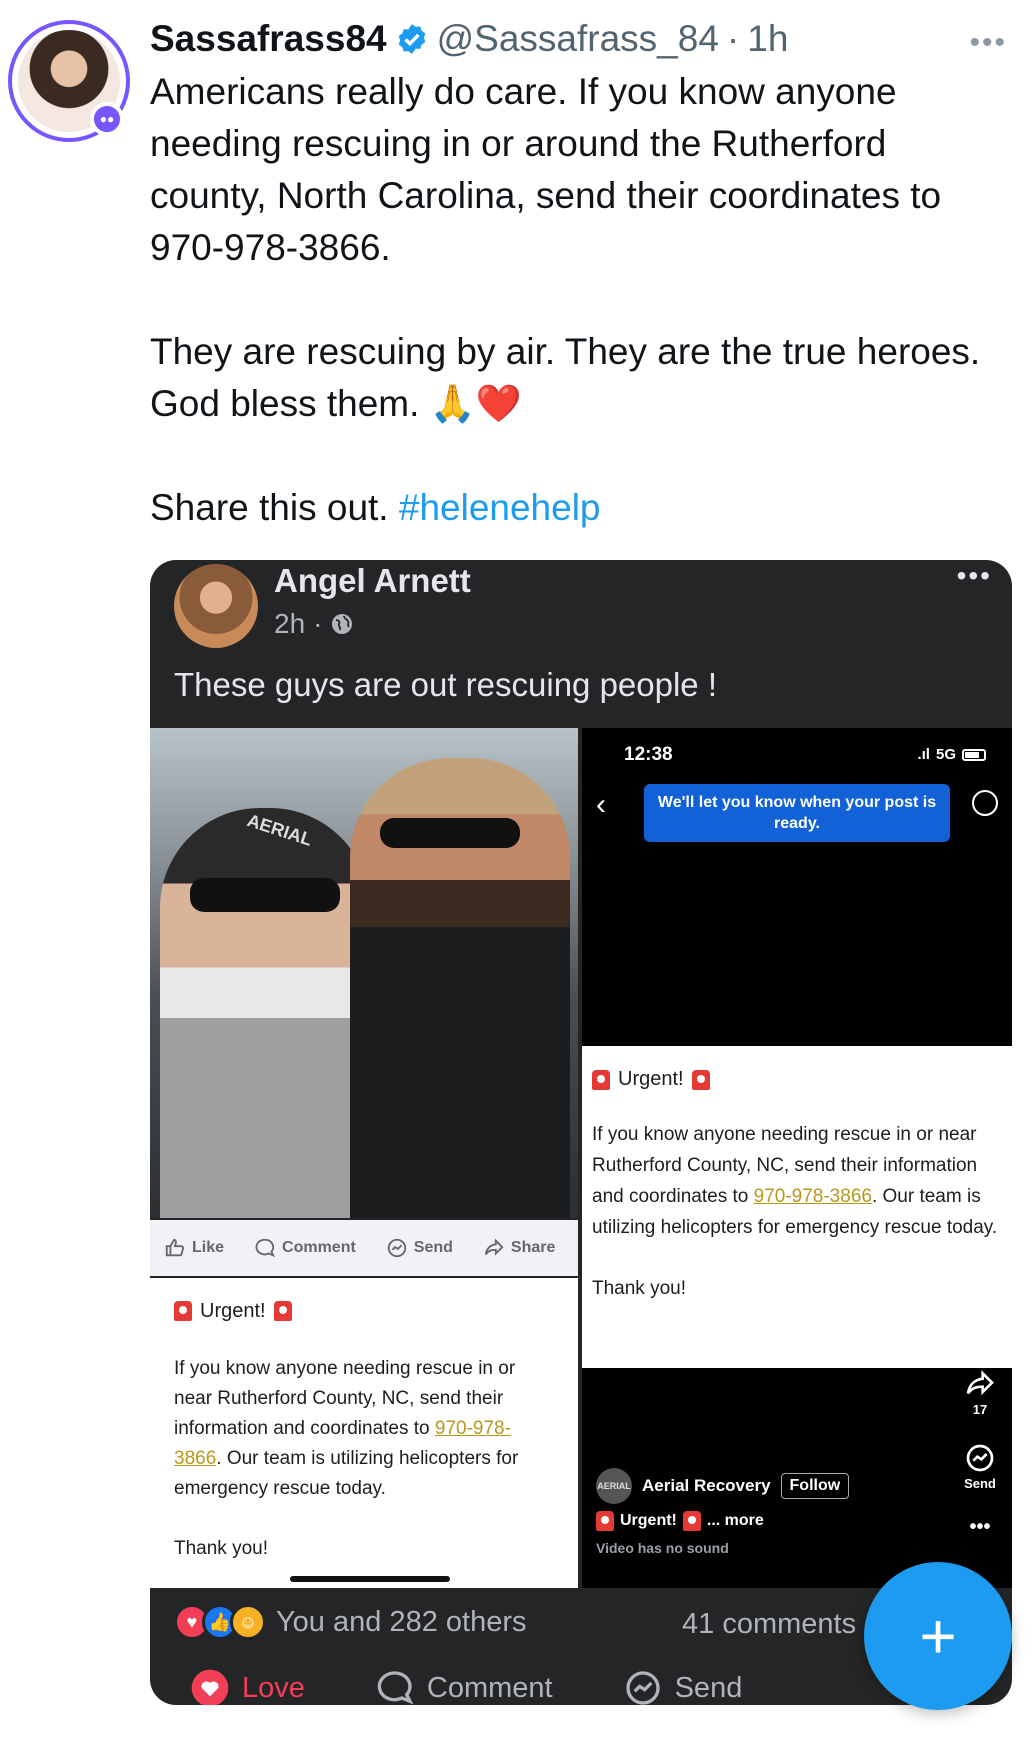 The height and width of the screenshot is (1739, 1035). I want to click on share-icon, so click(494, 1247).